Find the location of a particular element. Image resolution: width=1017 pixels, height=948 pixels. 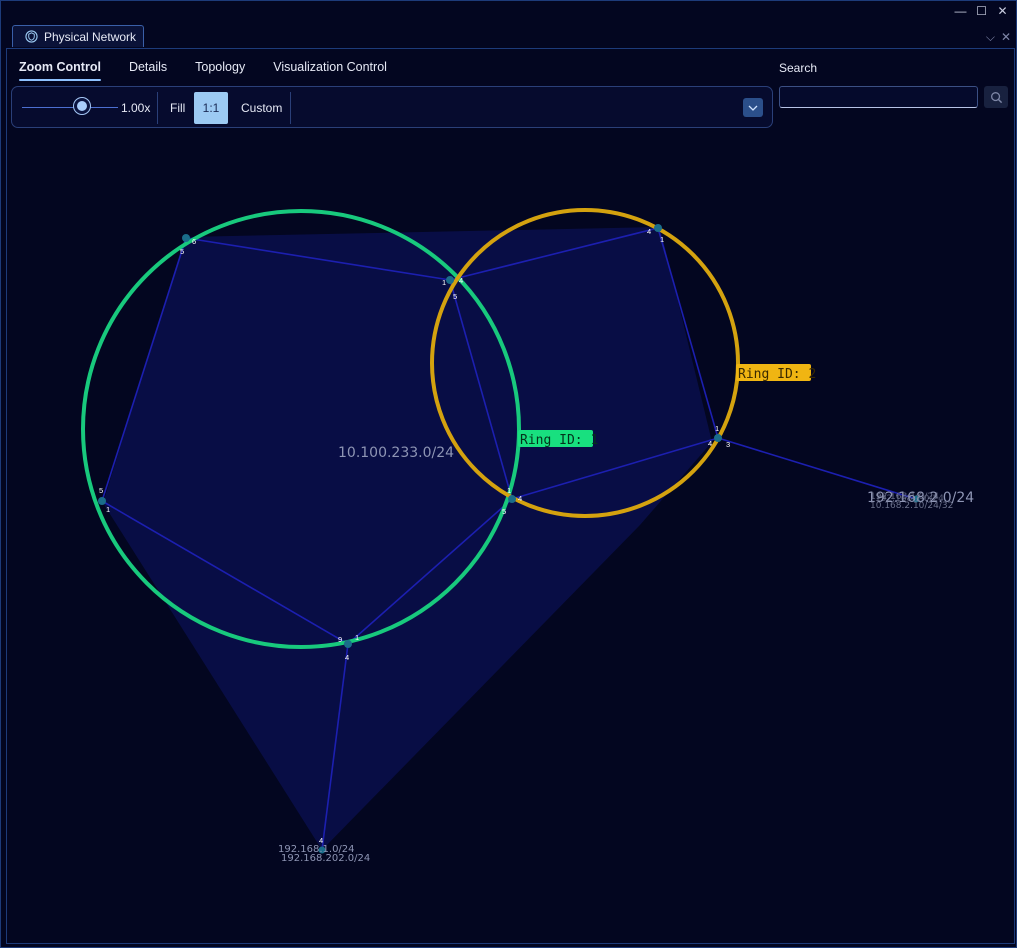

network-shield-icon is located at coordinates (31, 36).